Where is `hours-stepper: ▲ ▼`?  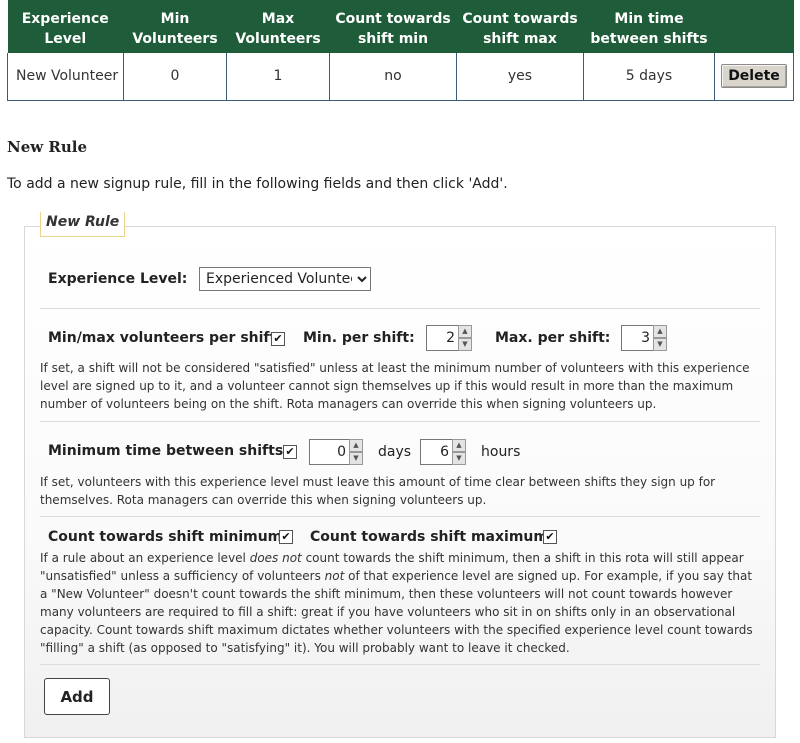
hours-stepper: ▲ ▼ is located at coordinates (443, 452).